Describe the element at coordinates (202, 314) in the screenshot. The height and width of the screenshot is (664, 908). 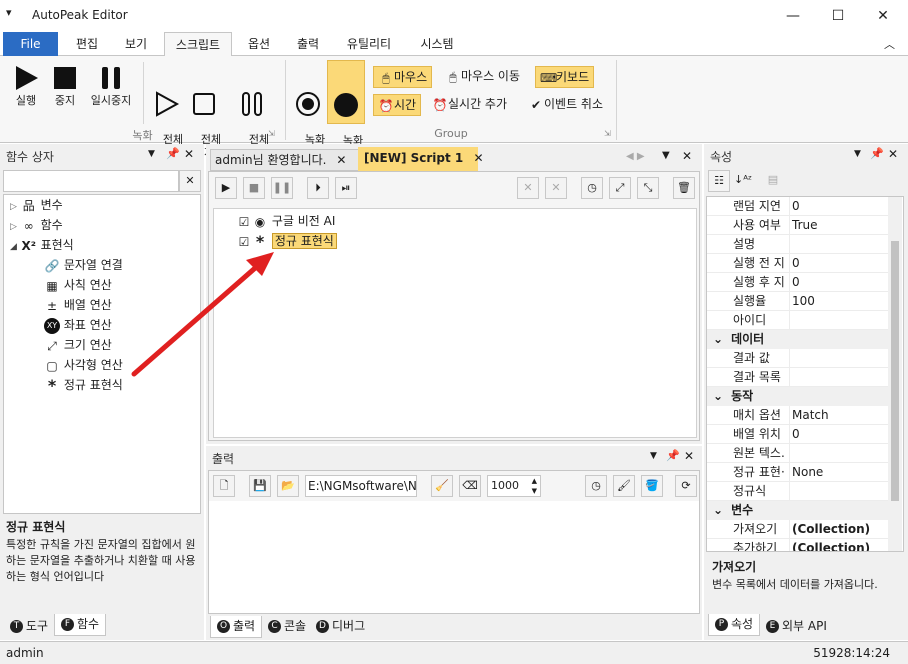
I see `annotation-arrow` at that location.